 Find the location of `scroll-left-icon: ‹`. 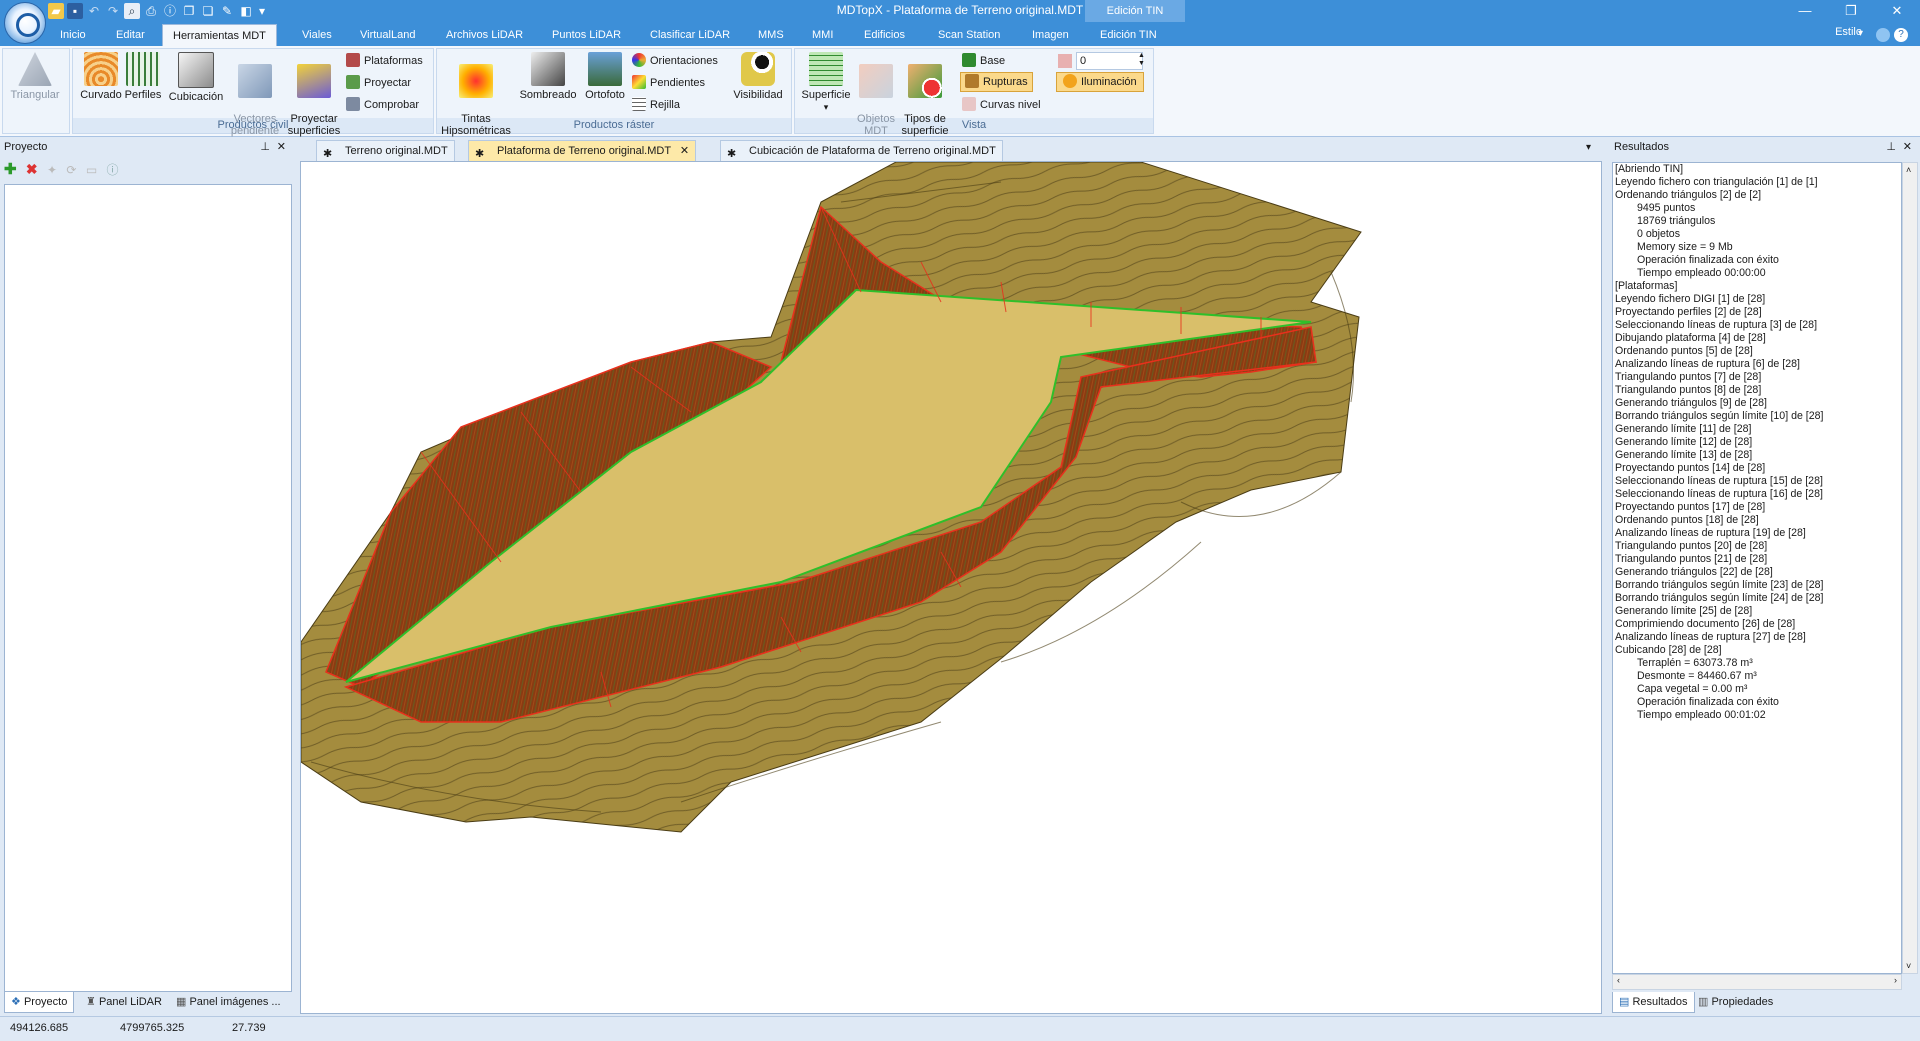

scroll-left-icon: ‹ is located at coordinates (1618, 980).